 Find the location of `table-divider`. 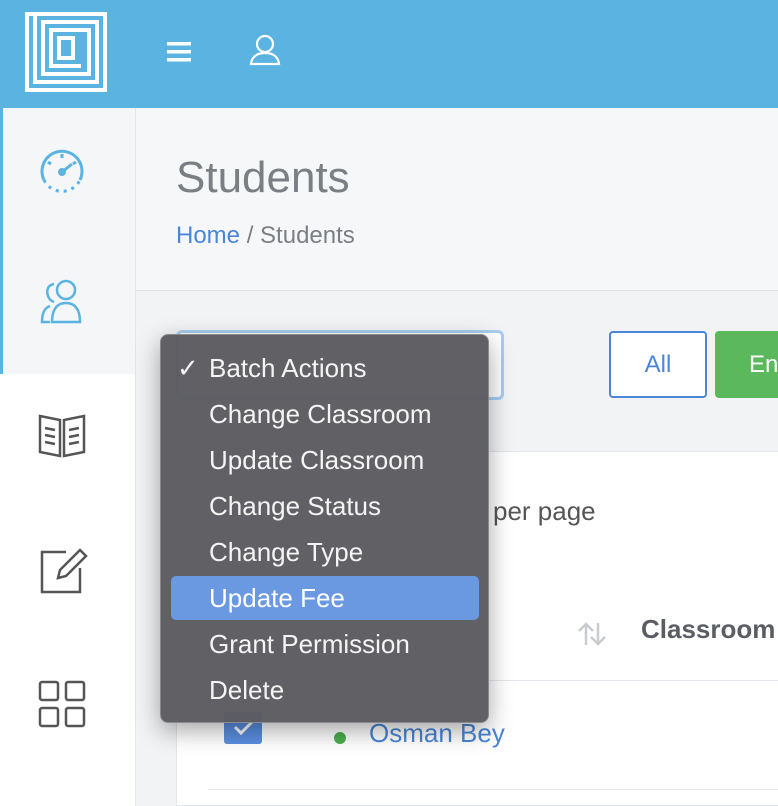

table-divider is located at coordinates (493, 789).